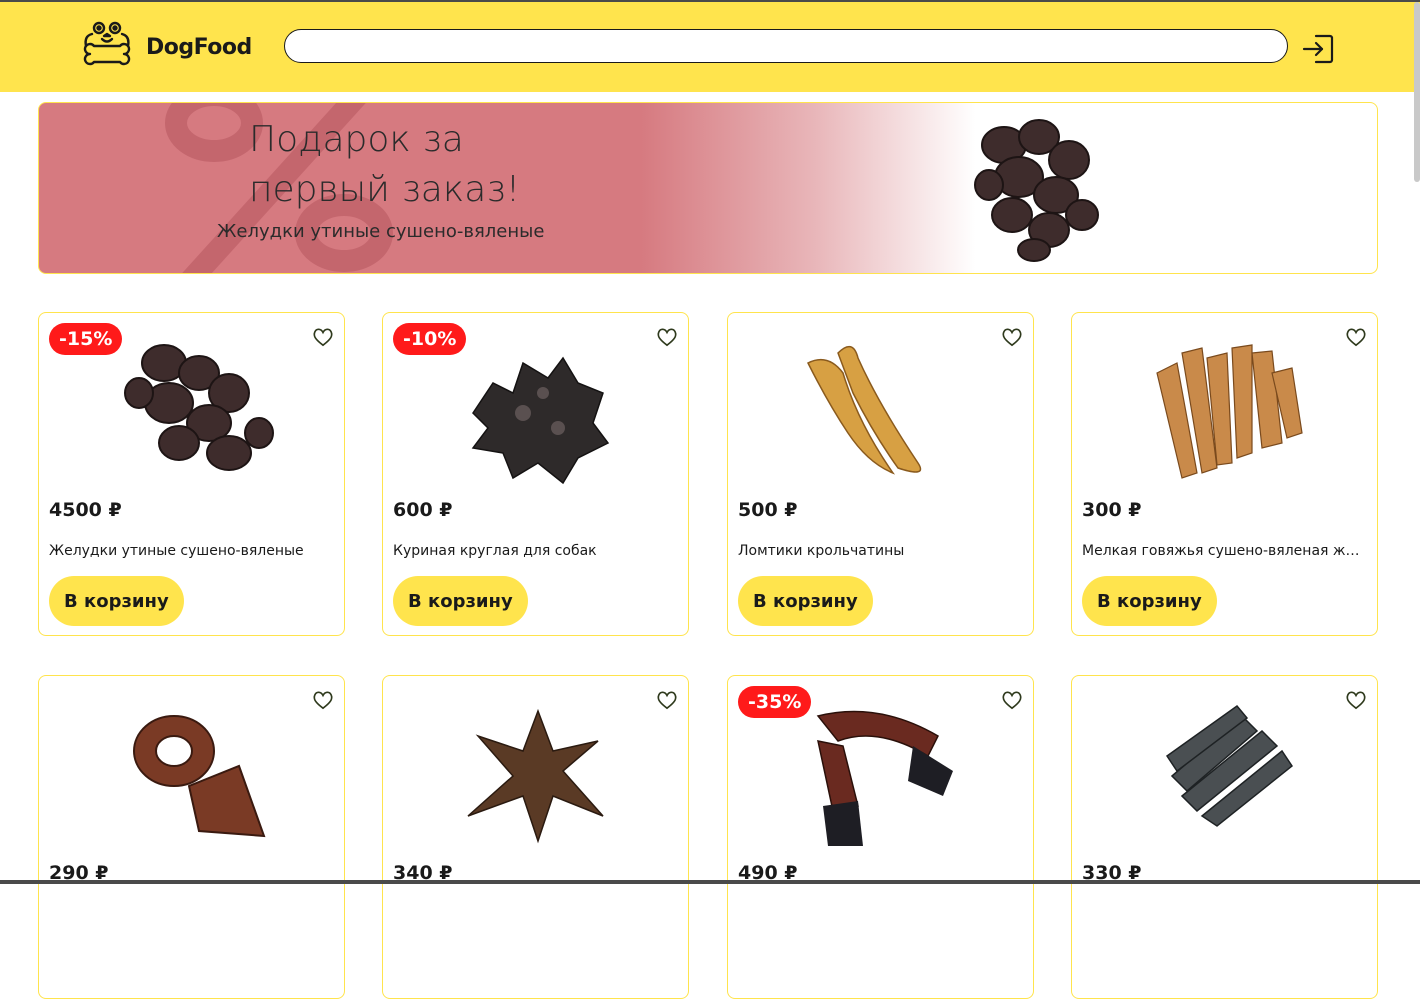 This screenshot has height=999, width=1420. Describe the element at coordinates (786, 46) in the screenshot. I see `search-input` at that location.